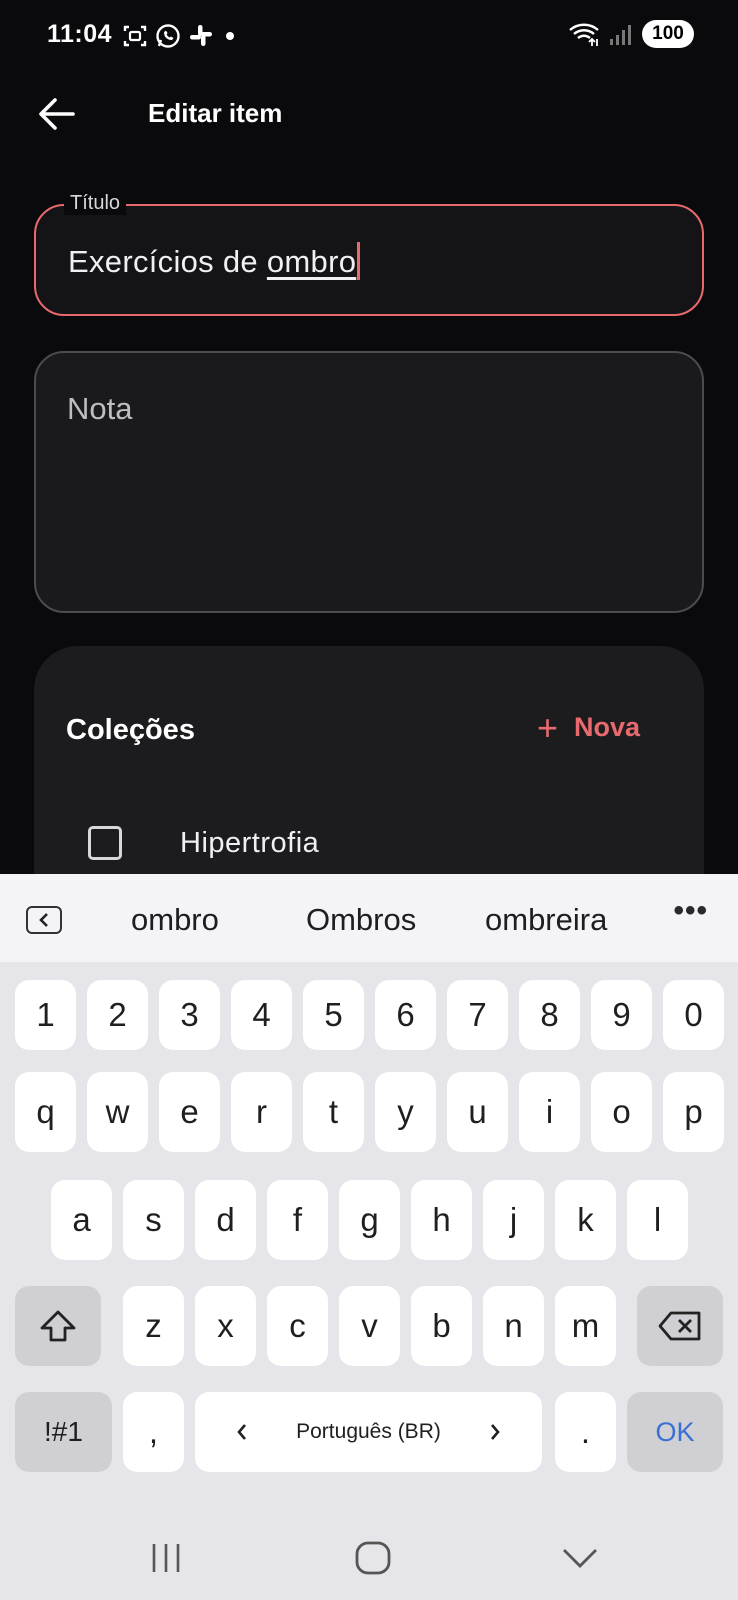 This screenshot has height=1600, width=738. I want to click on key-y: y, so click(405, 1112).